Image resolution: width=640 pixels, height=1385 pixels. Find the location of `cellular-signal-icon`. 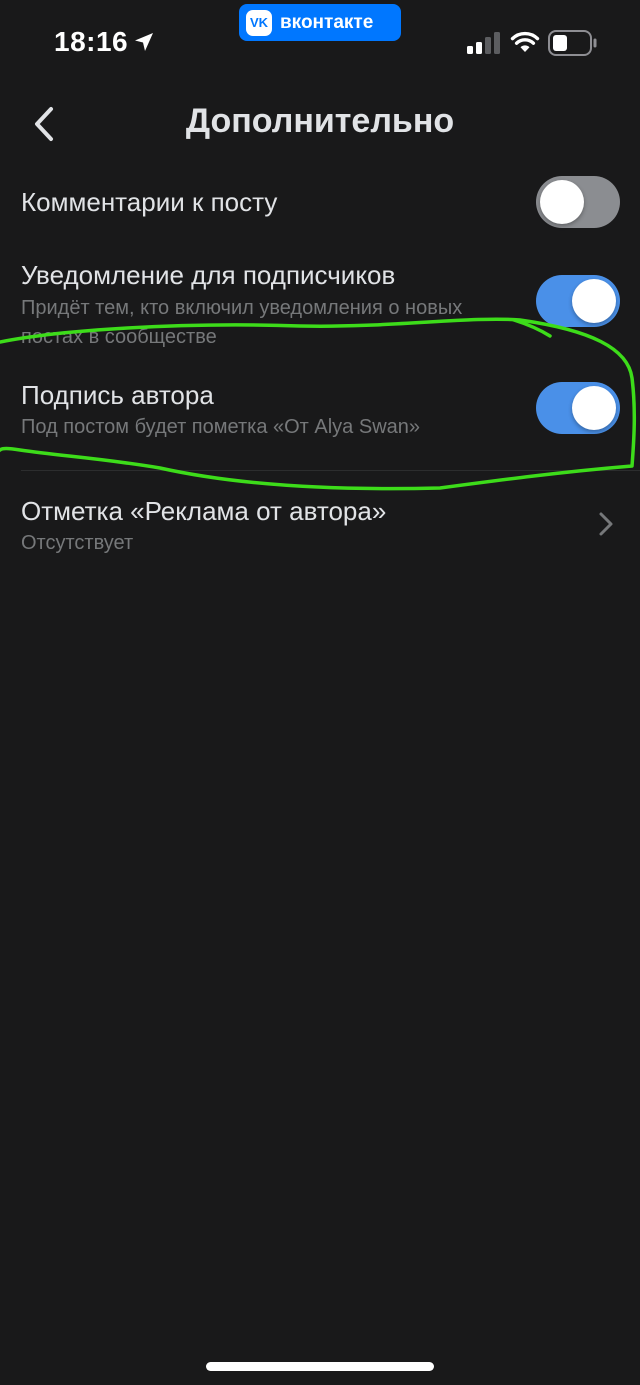

cellular-signal-icon is located at coordinates (483, 43).